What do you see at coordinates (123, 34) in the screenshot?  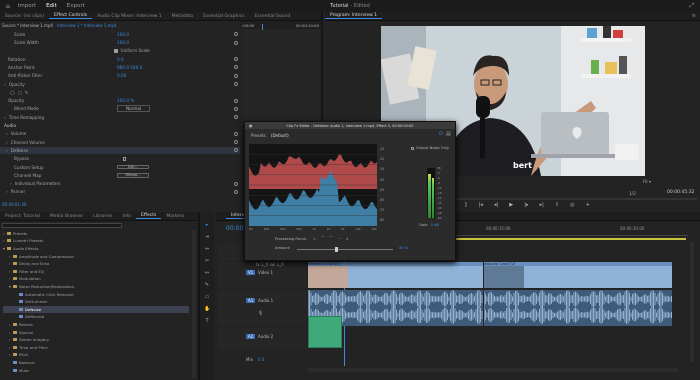 I see `effect-row-value: 100.0` at bounding box center [123, 34].